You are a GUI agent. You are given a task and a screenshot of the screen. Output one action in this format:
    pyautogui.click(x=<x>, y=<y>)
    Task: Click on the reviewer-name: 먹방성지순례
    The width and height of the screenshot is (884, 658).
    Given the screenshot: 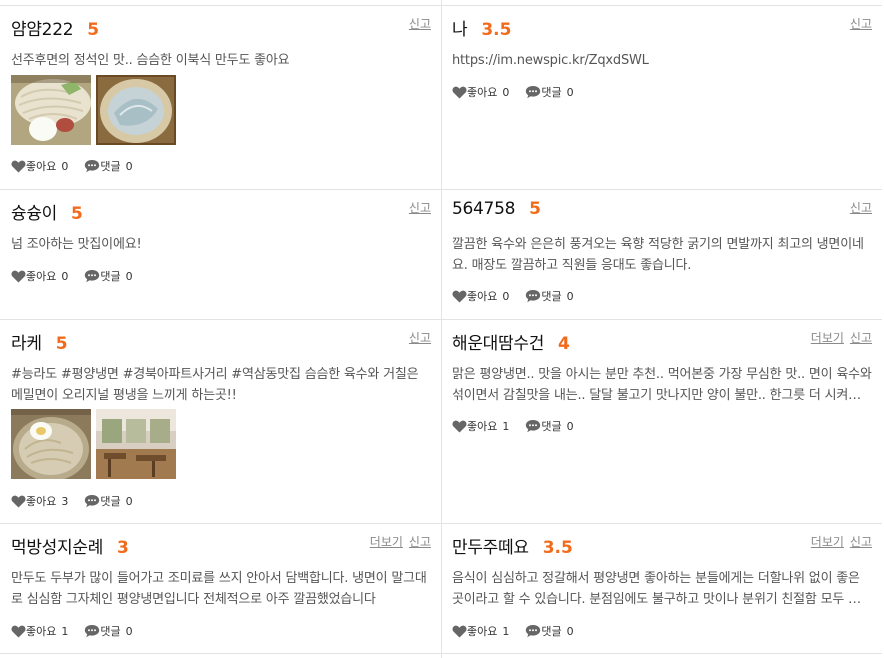 What is the action you would take?
    pyautogui.click(x=57, y=545)
    